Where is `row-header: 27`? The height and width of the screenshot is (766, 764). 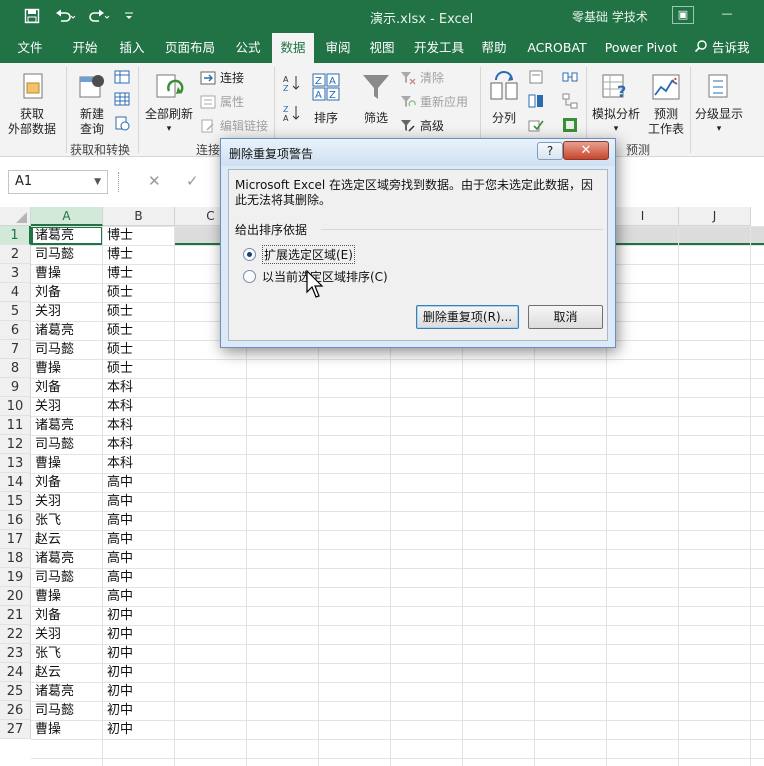
row-header: 27 is located at coordinates (15, 729).